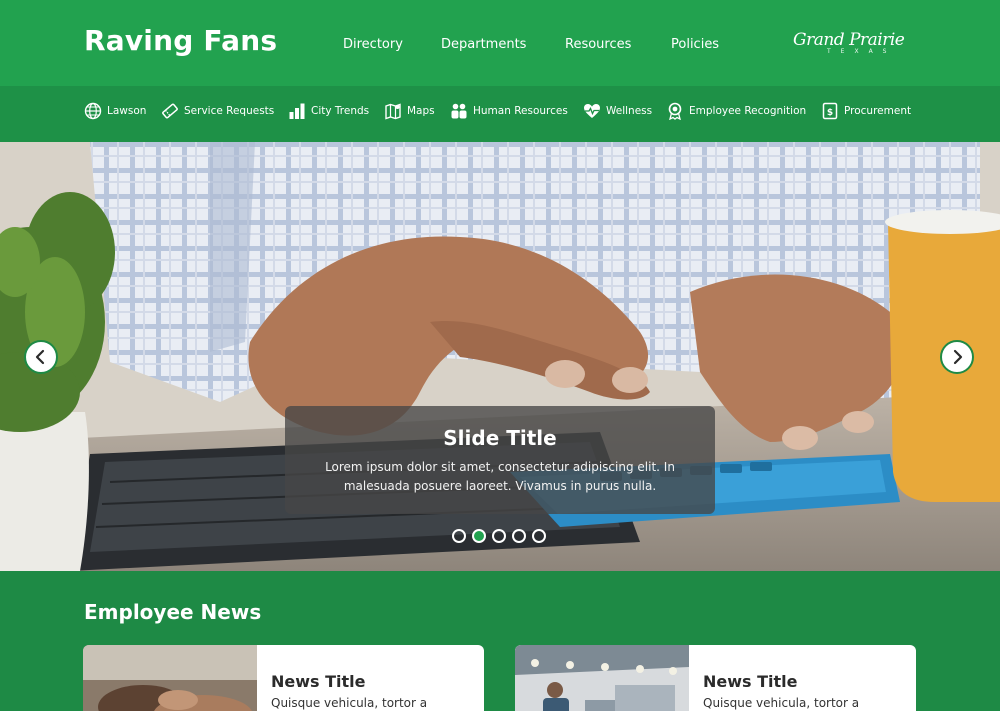 The width and height of the screenshot is (1000, 711). Describe the element at coordinates (393, 111) in the screenshot. I see `map-icon` at that location.